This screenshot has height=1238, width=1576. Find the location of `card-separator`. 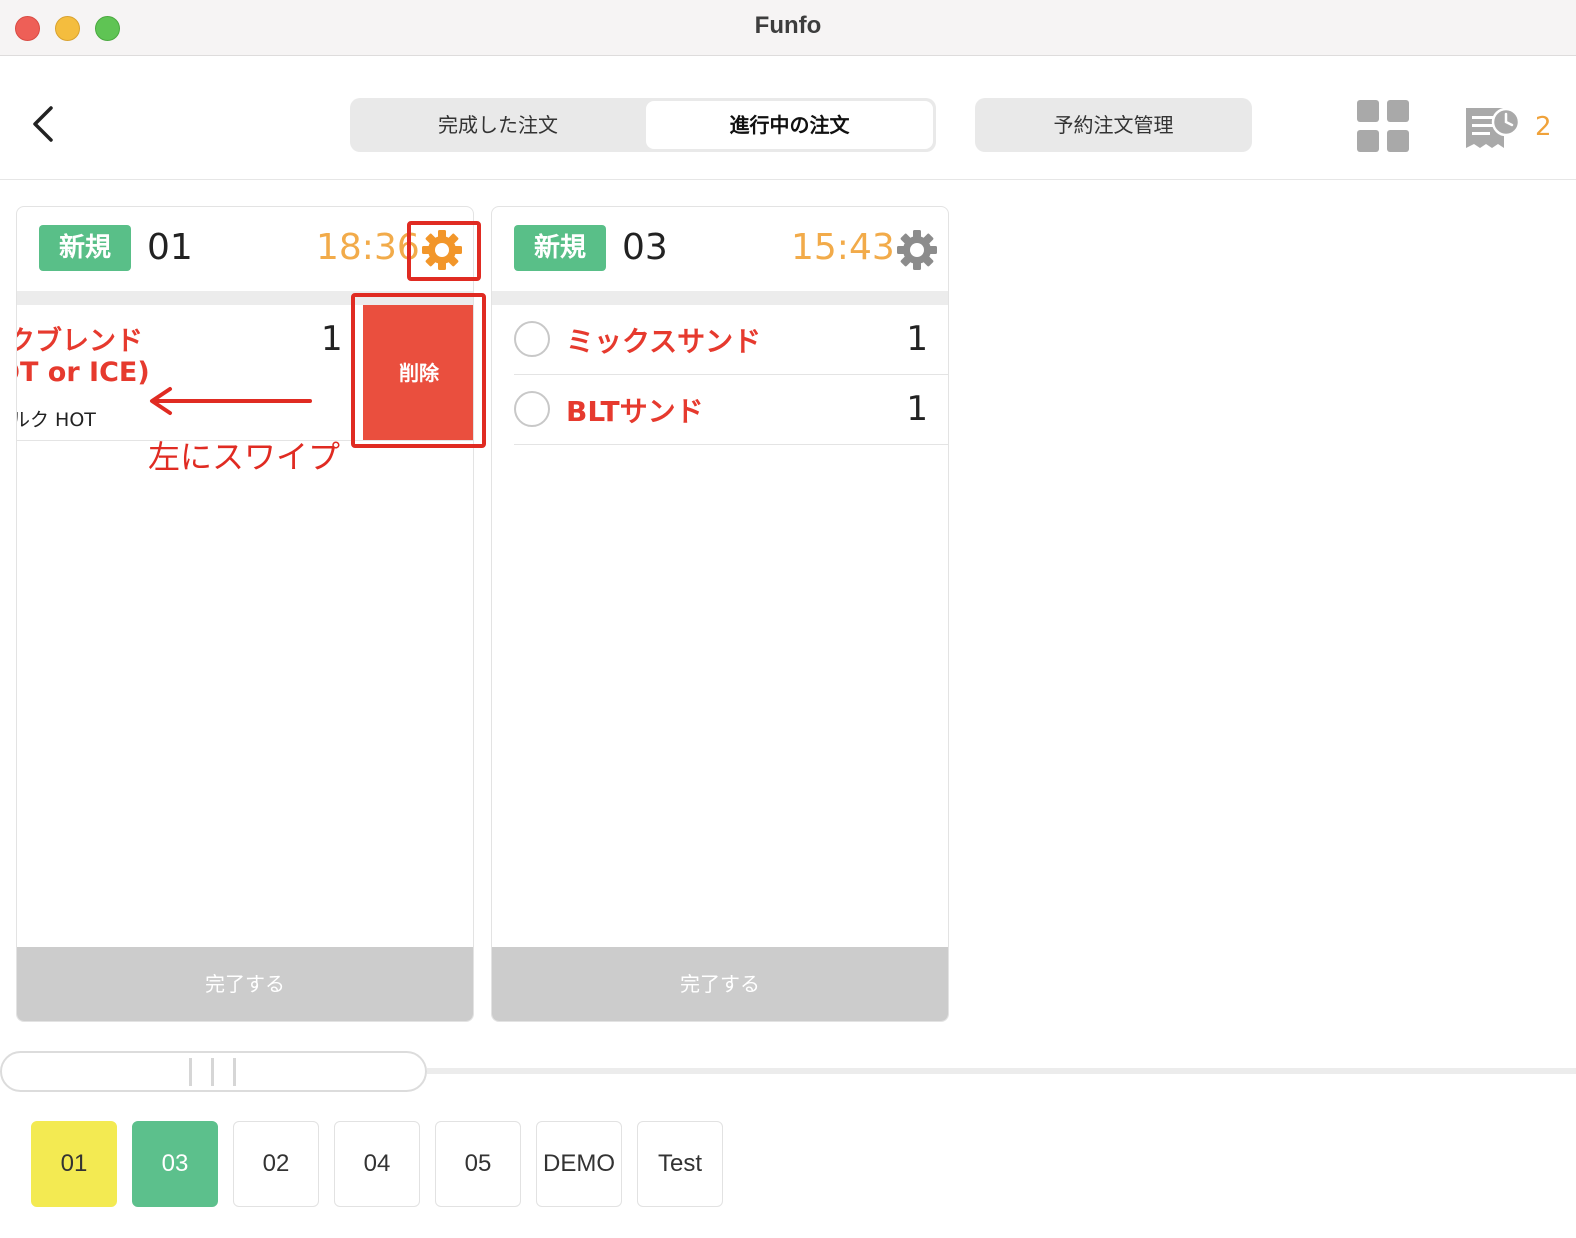

card-separator is located at coordinates (720, 298).